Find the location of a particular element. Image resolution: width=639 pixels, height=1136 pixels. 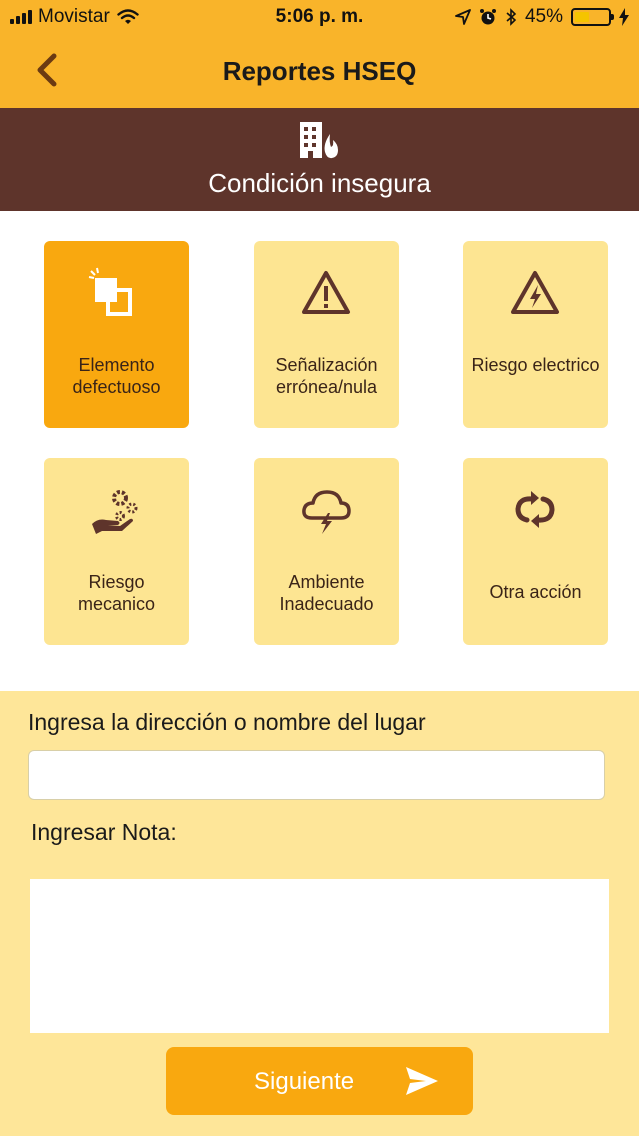

note-textarea is located at coordinates (319, 956).